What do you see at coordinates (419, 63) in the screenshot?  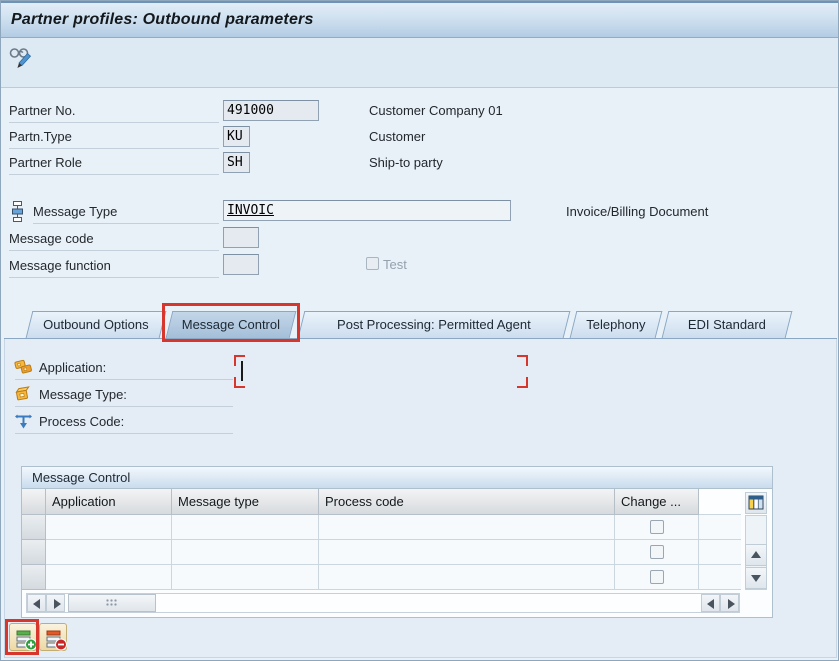 I see `application-toolbar` at bounding box center [419, 63].